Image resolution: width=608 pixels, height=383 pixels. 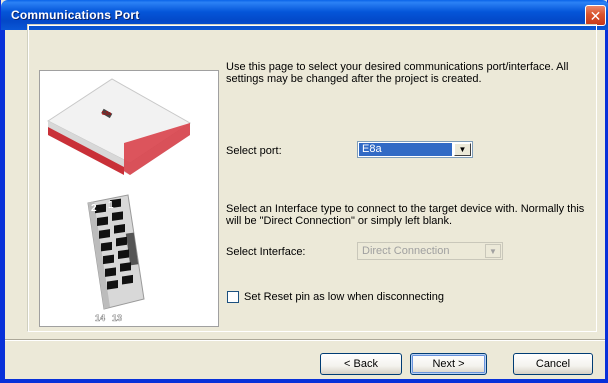 What do you see at coordinates (344, 297) in the screenshot?
I see `reset-pin-label: Set Reset pin as low when disconnecting` at bounding box center [344, 297].